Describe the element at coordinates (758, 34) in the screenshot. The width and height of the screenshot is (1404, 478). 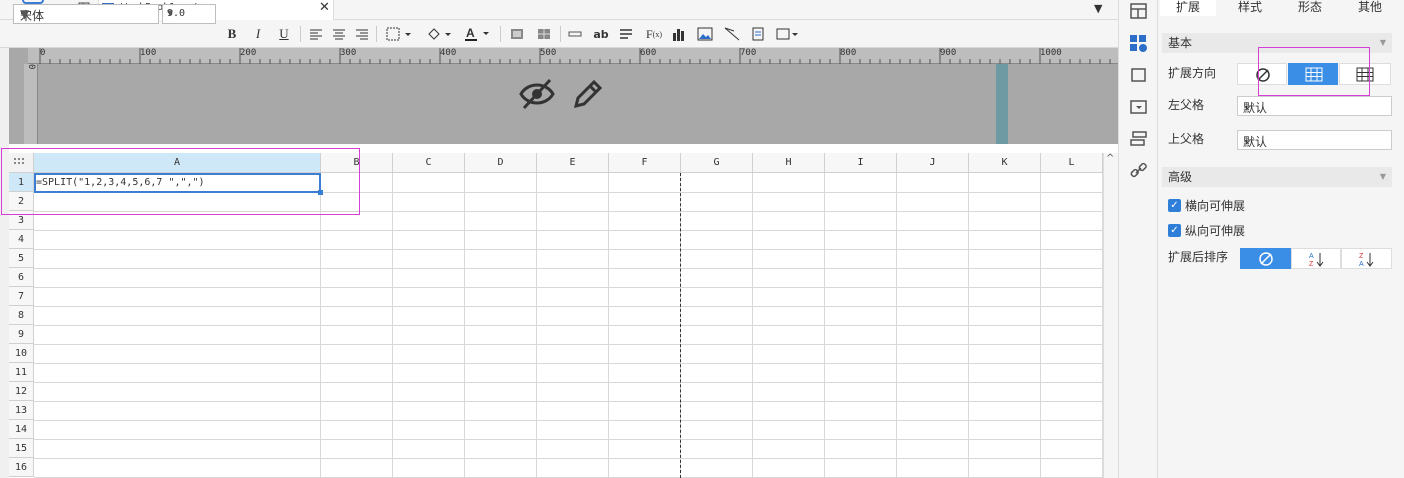
I see `cell-element-icon` at that location.